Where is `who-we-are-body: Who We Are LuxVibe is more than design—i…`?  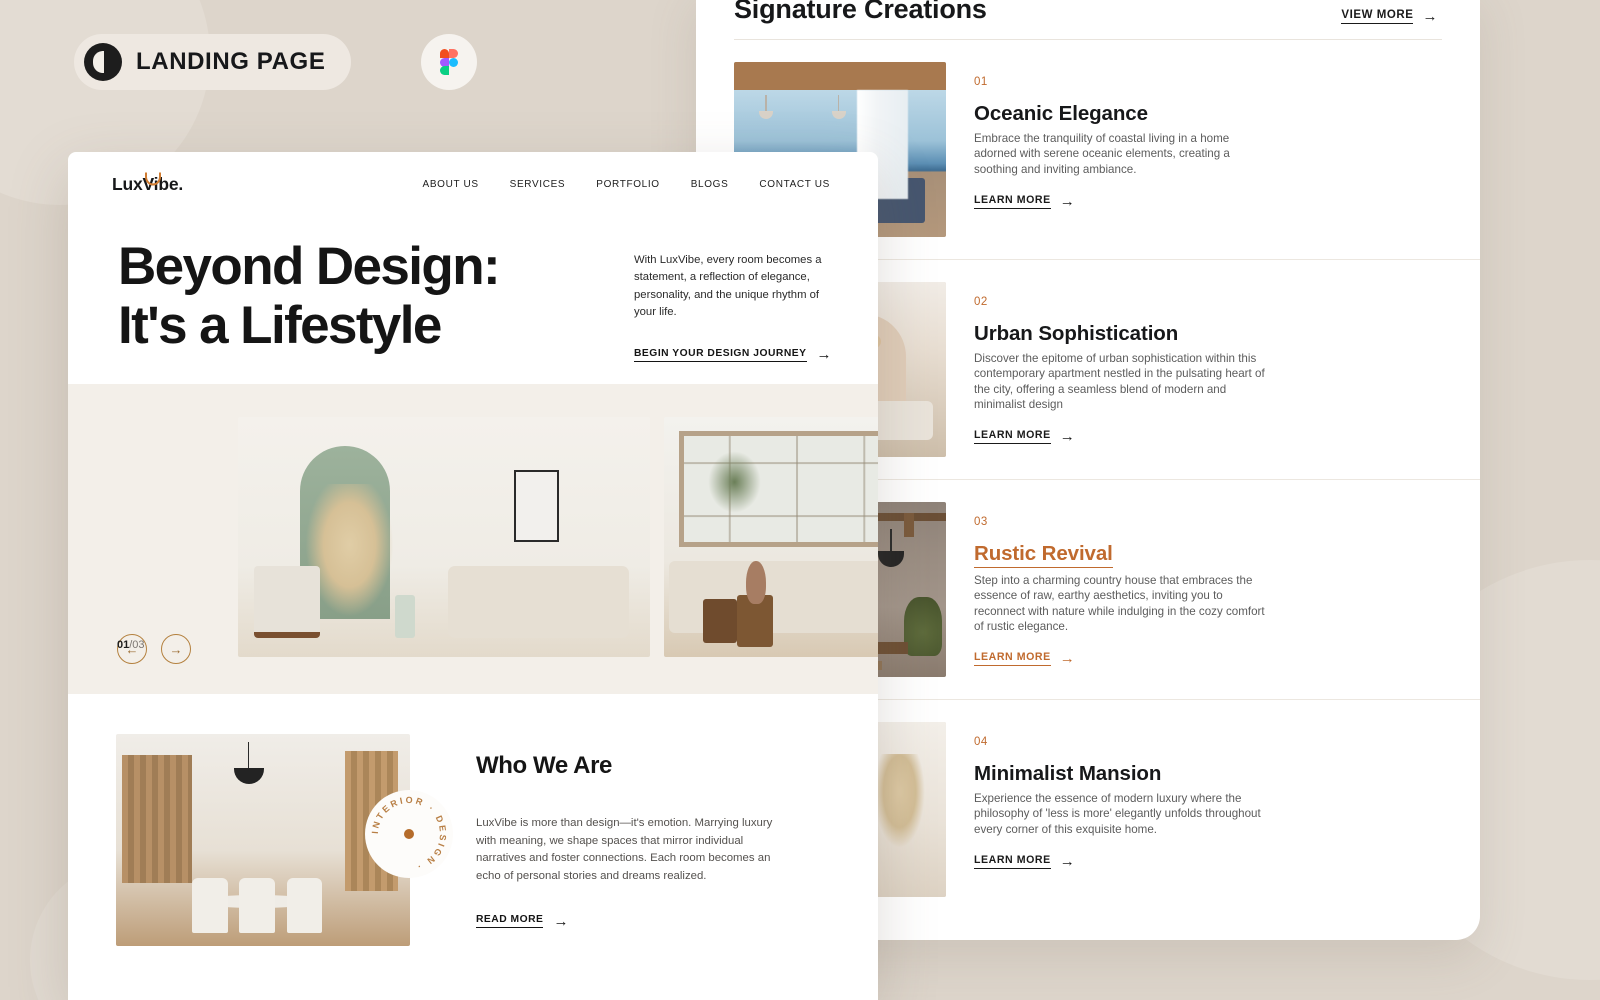
who-we-are-body: Who We Are LuxVibe is more than design—i… is located at coordinates (593, 840).